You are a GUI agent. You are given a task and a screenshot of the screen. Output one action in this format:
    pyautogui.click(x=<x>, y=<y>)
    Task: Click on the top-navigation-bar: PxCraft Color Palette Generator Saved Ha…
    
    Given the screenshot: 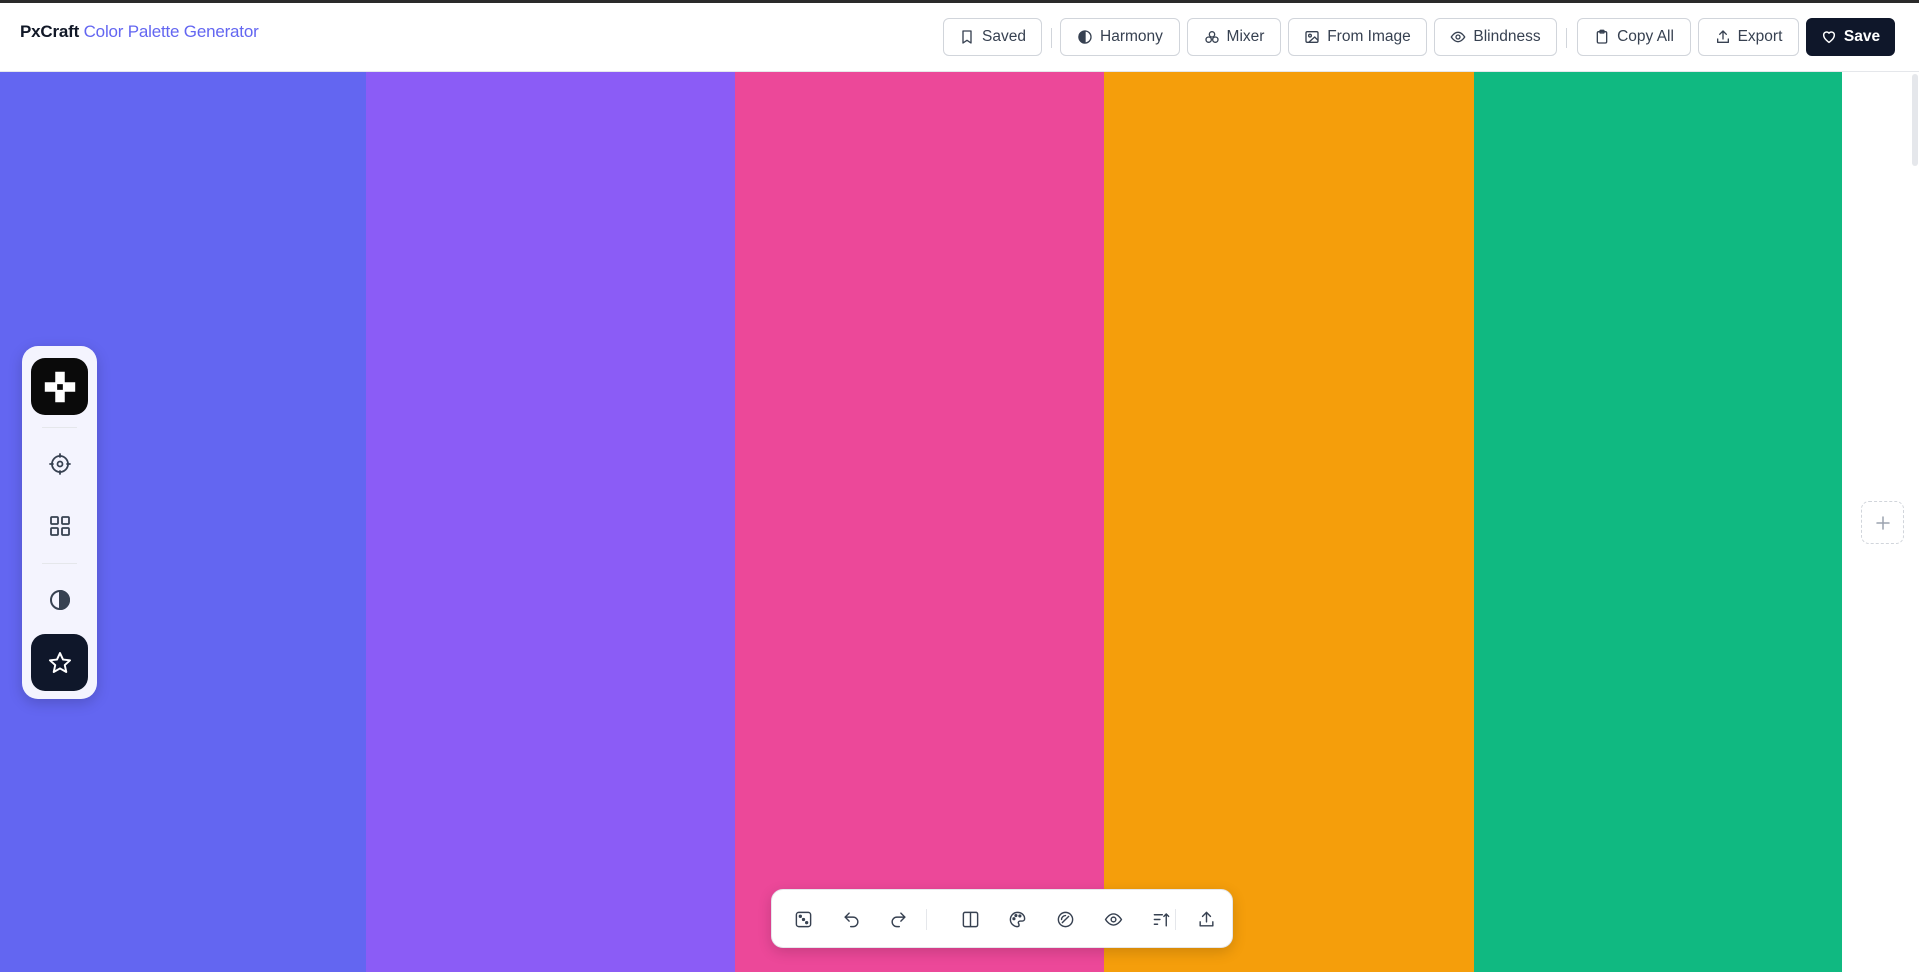 What is the action you would take?
    pyautogui.click(x=959, y=37)
    